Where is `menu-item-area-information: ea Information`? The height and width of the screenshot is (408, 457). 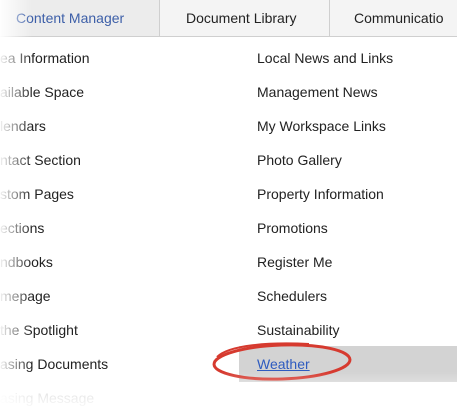 menu-item-area-information: ea Information is located at coordinates (45, 58).